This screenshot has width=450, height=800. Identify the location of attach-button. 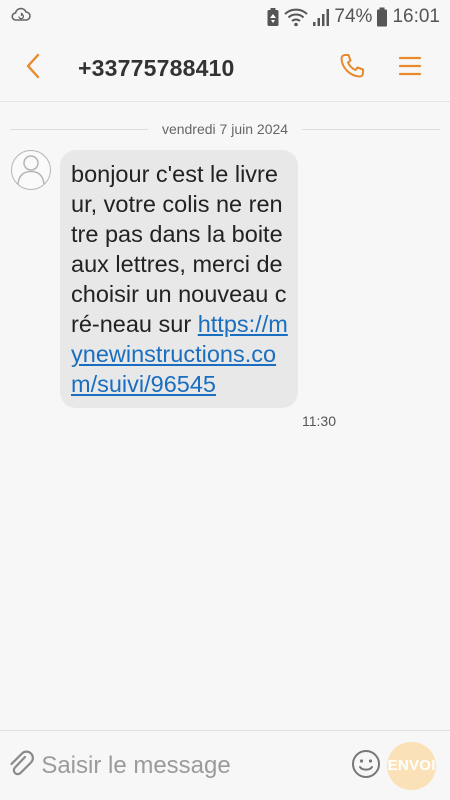
(20, 765).